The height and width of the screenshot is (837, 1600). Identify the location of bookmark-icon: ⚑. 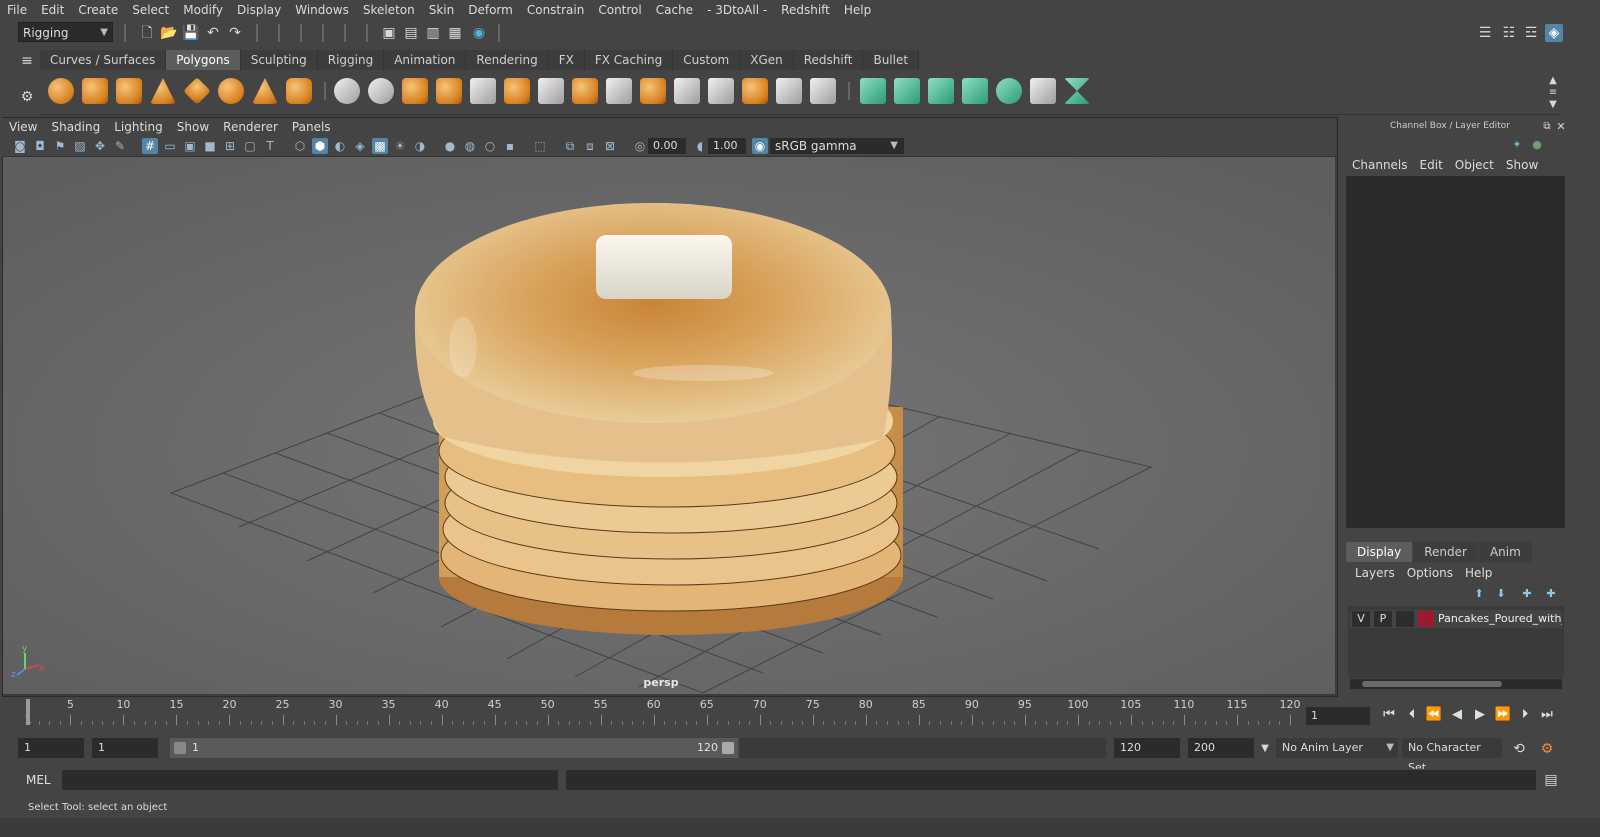
(60, 146).